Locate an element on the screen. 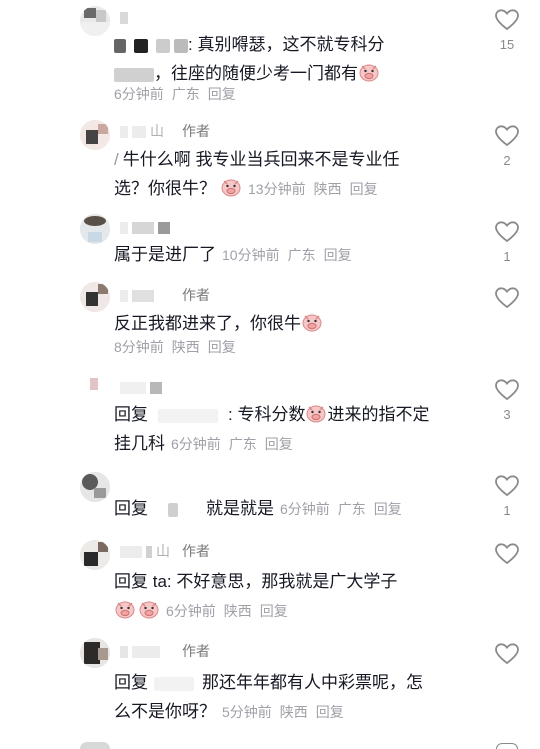 The image size is (540, 749). next-comment-avatar-partial is located at coordinates (95, 745).